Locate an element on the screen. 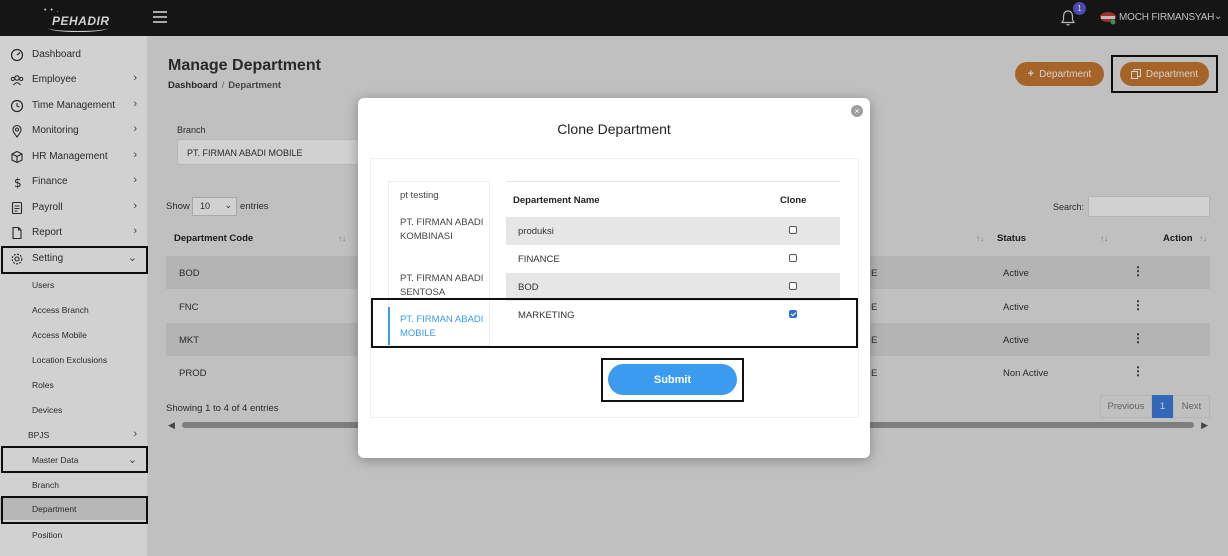 The width and height of the screenshot is (1228, 556). table-top-border is located at coordinates (673, 181).